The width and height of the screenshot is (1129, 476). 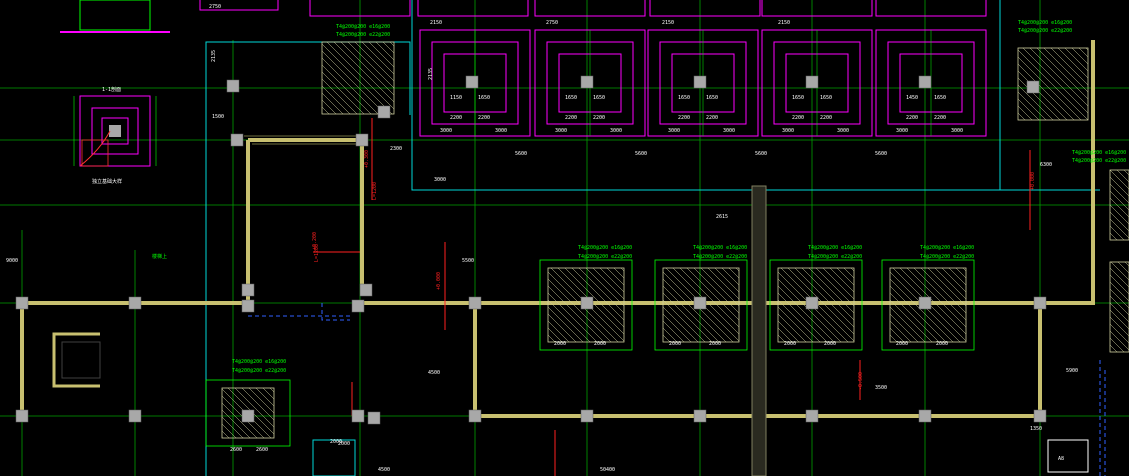 What do you see at coordinates (259, 371) in the screenshot?
I see `left-footing-note: T4@200@200 e22@200` at bounding box center [259, 371].